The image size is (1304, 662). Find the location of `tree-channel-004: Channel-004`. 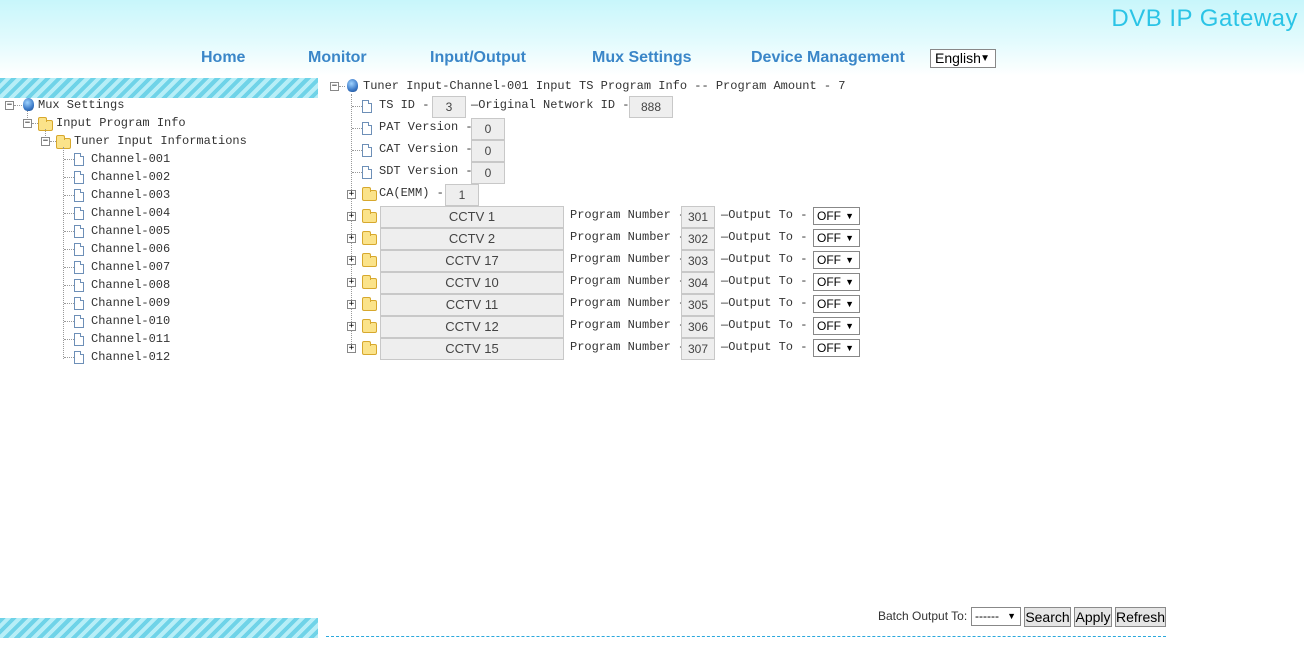

tree-channel-004: Channel-004 is located at coordinates (130, 213).